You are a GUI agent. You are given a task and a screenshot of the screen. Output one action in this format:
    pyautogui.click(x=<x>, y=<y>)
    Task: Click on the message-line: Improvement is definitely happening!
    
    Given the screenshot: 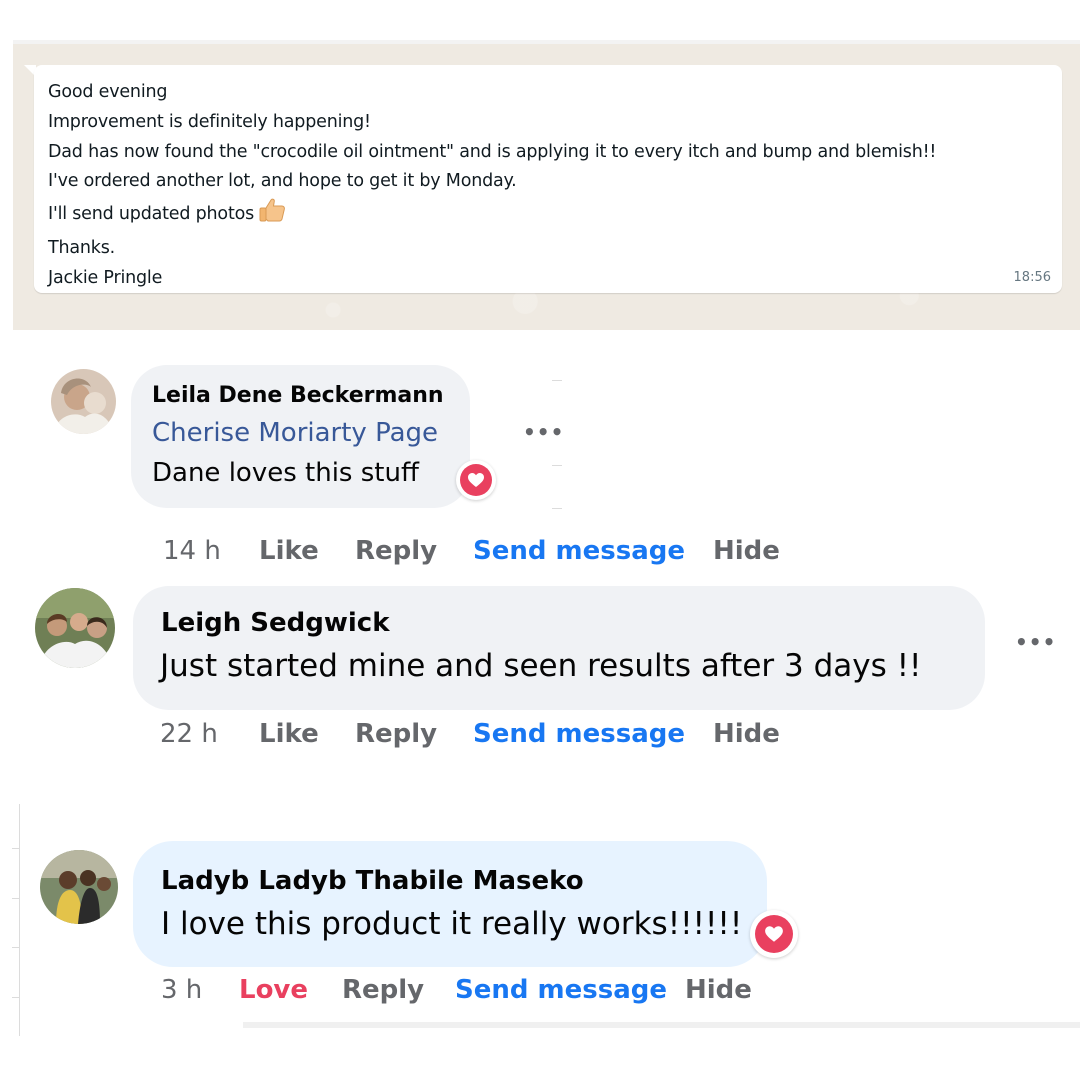 What is the action you would take?
    pyautogui.click(x=209, y=121)
    